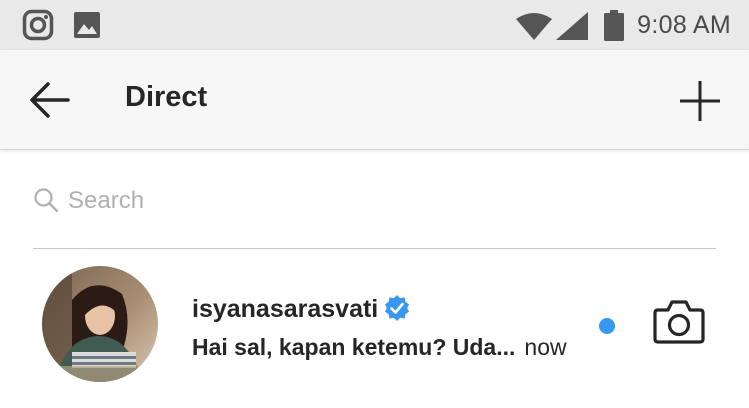 This screenshot has height=408, width=749. What do you see at coordinates (368, 201) in the screenshot?
I see `search-input` at bounding box center [368, 201].